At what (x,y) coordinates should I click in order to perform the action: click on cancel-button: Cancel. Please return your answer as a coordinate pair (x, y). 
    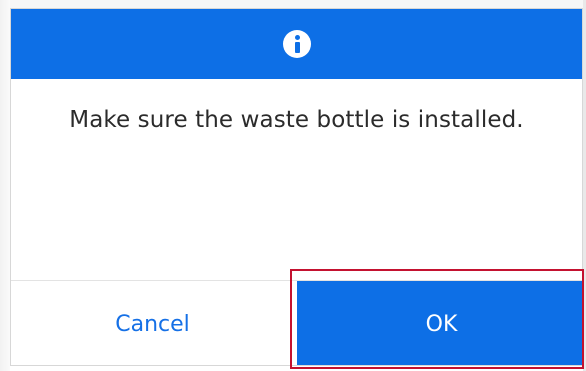
    Looking at the image, I should click on (152, 323).